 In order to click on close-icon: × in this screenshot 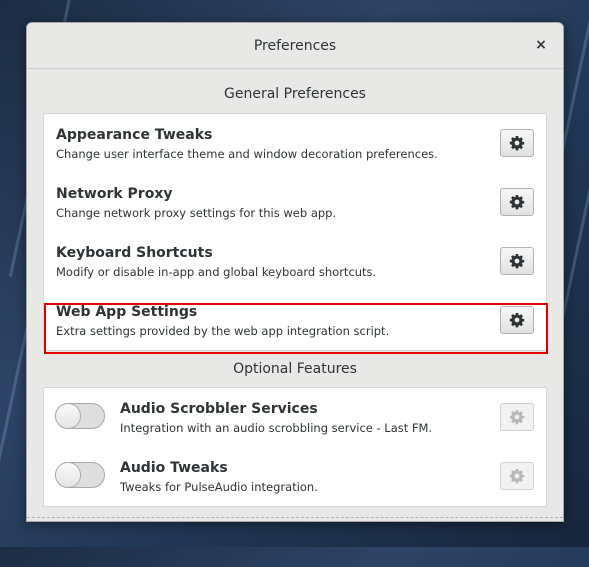, I will do `click(541, 45)`.